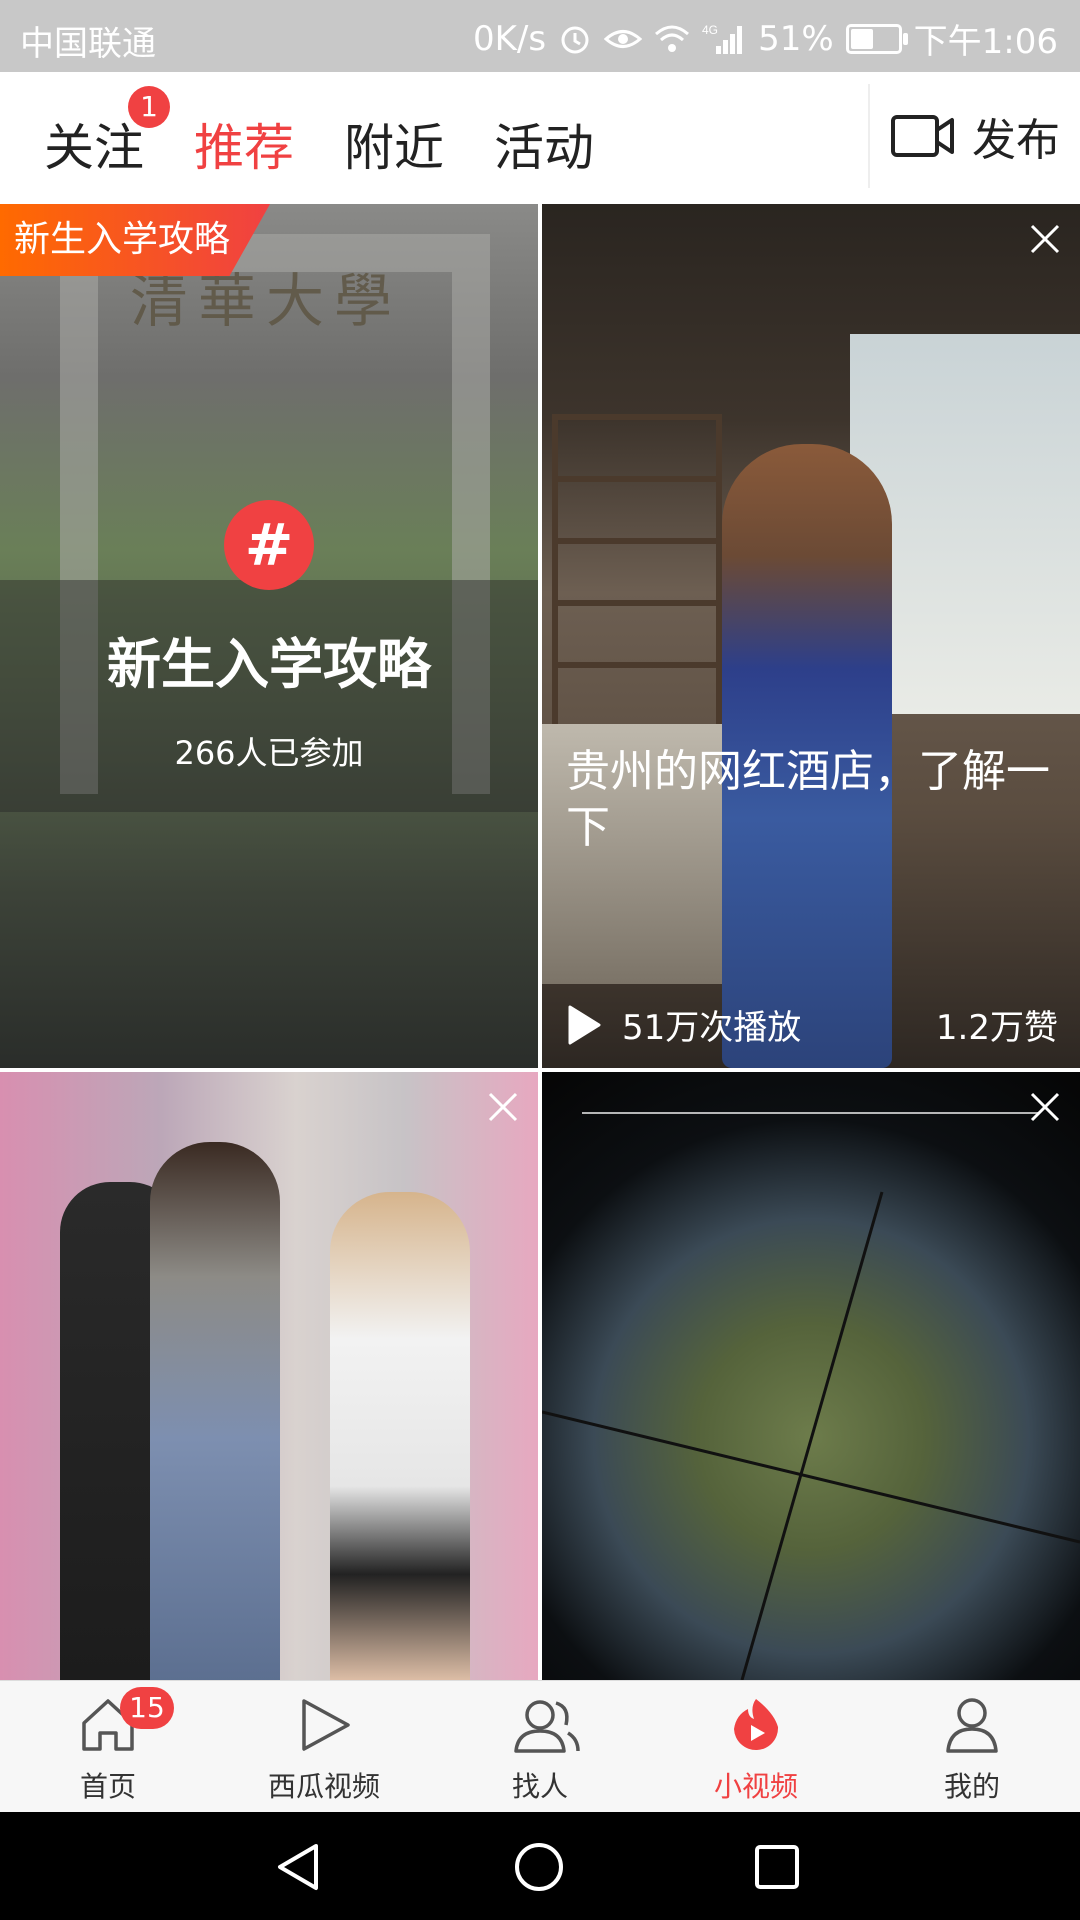  I want to click on battery-icon, so click(876, 38).